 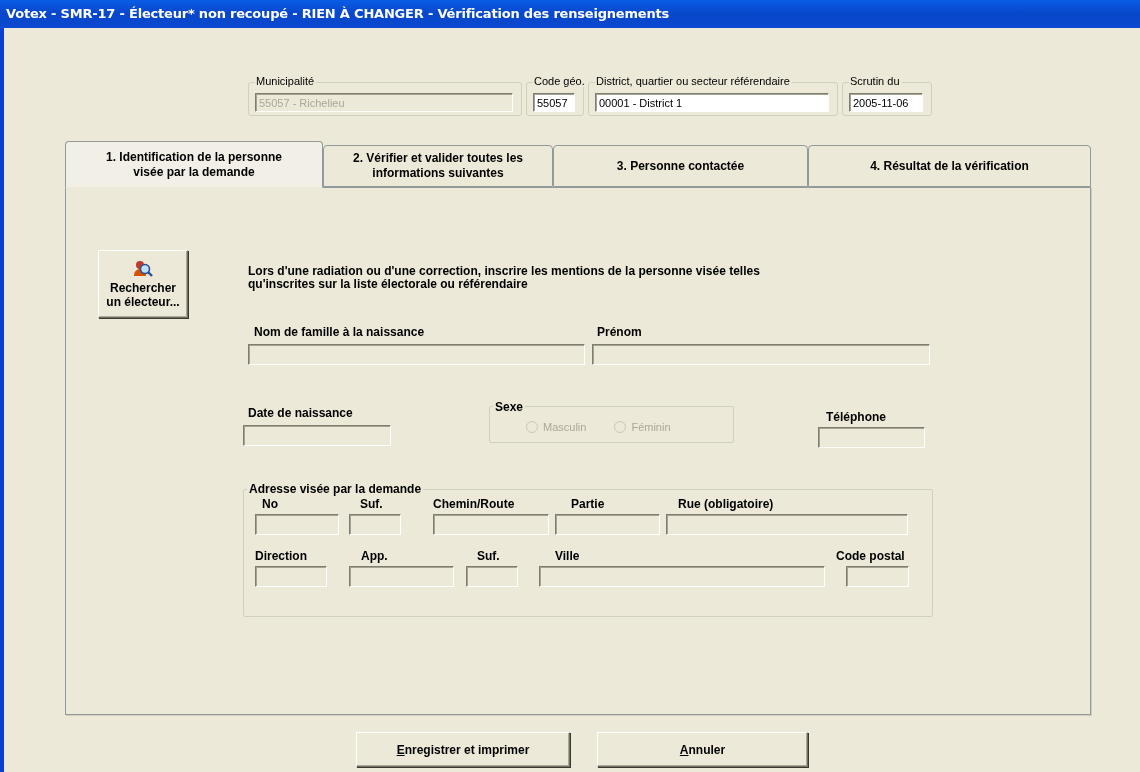 I want to click on field-label: App., so click(x=375, y=556).